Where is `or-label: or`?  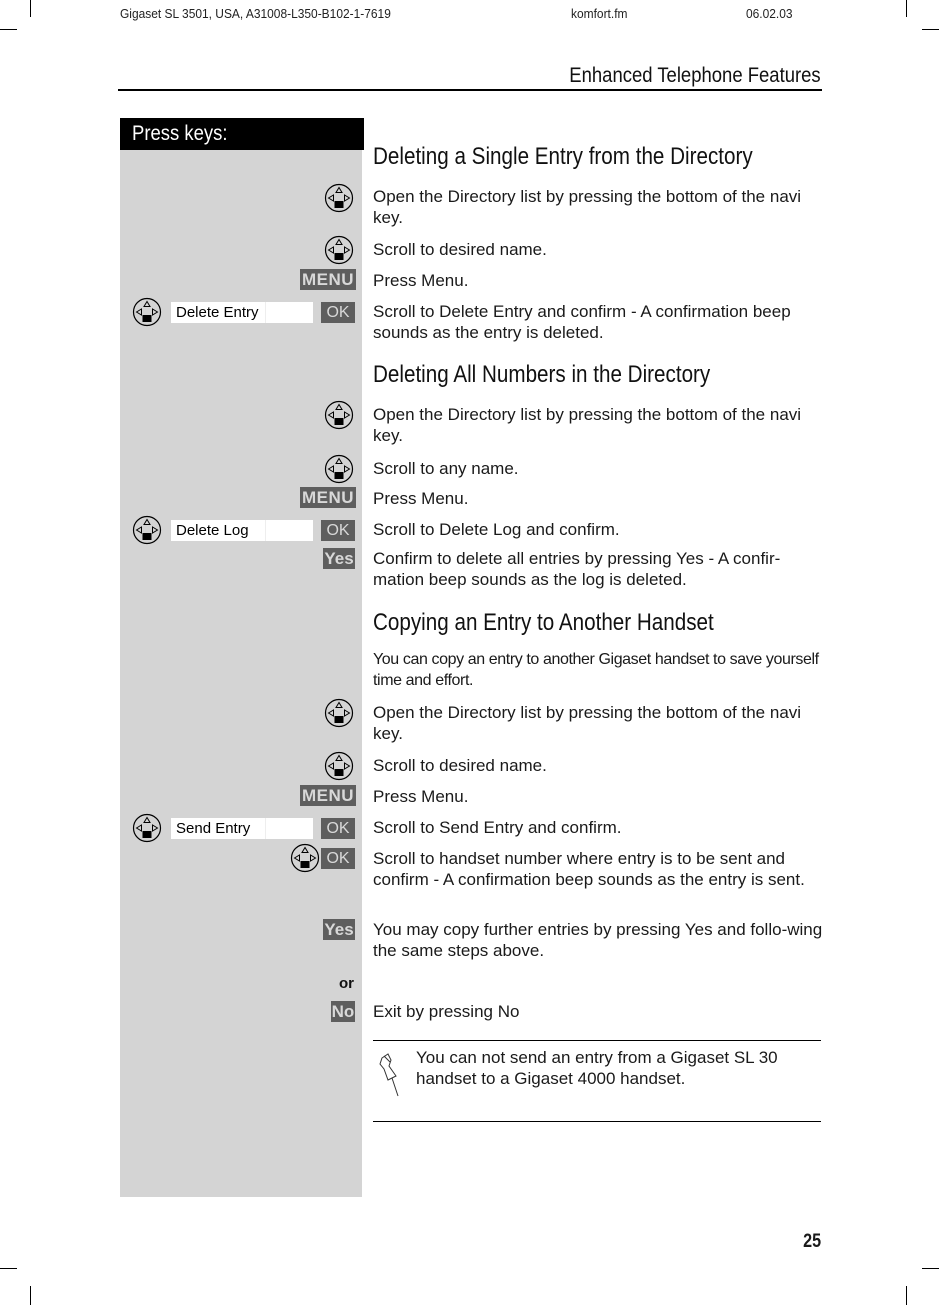
or-label: or is located at coordinates (346, 983).